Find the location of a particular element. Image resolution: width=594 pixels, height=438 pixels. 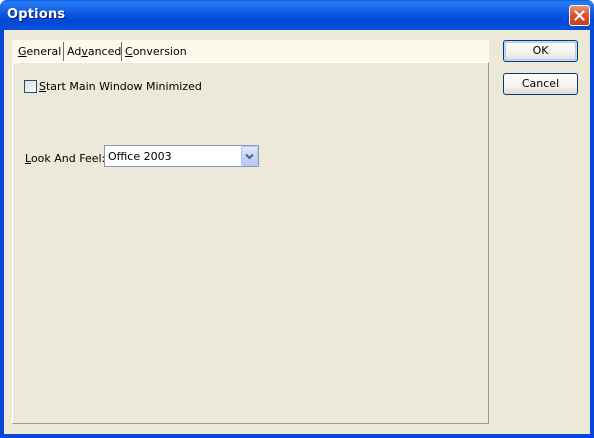

look-and-feel-value: Office 2003 is located at coordinates (140, 156).